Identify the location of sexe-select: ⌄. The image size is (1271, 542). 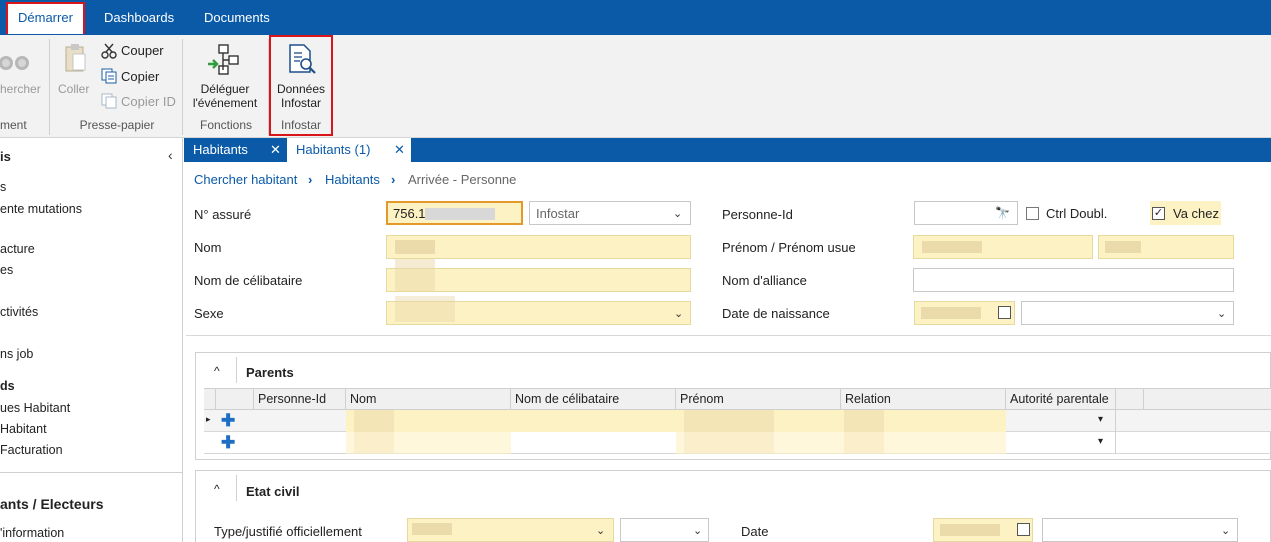
(538, 310).